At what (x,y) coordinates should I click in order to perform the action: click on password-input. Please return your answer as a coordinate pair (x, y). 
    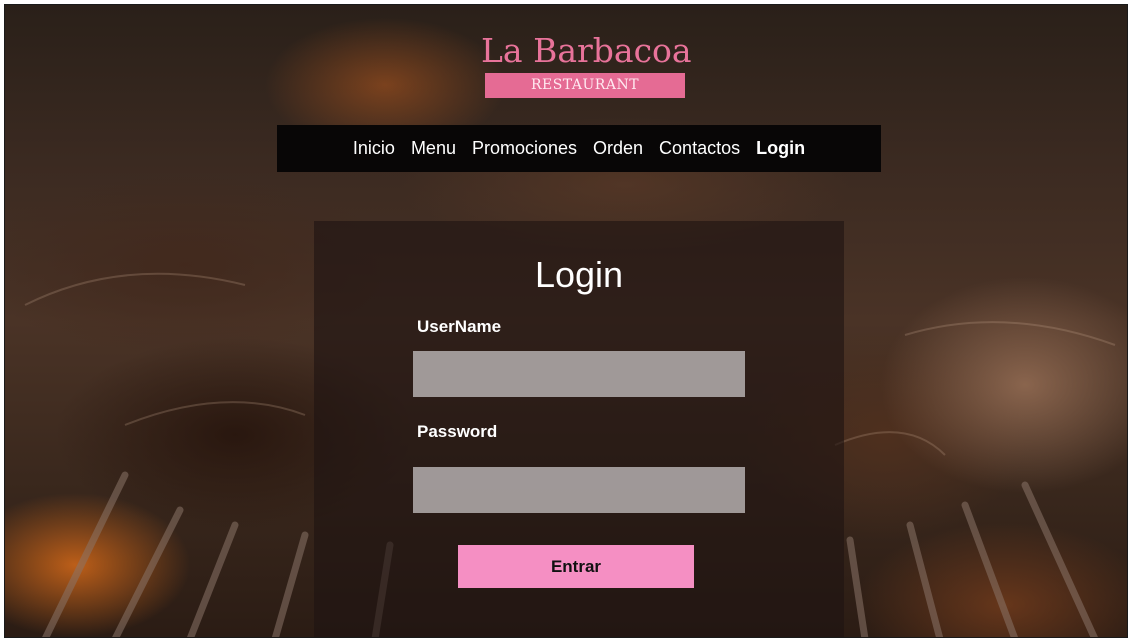
    Looking at the image, I should click on (579, 490).